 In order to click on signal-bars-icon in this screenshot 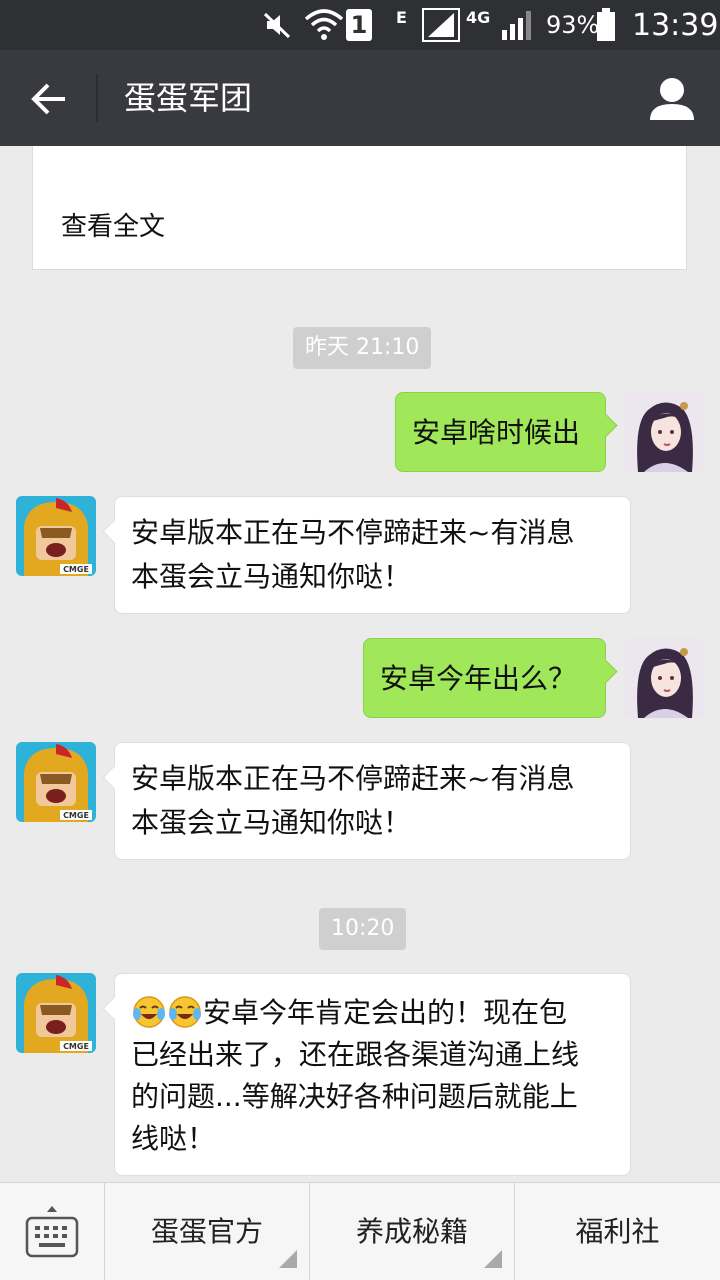, I will do `click(518, 25)`.